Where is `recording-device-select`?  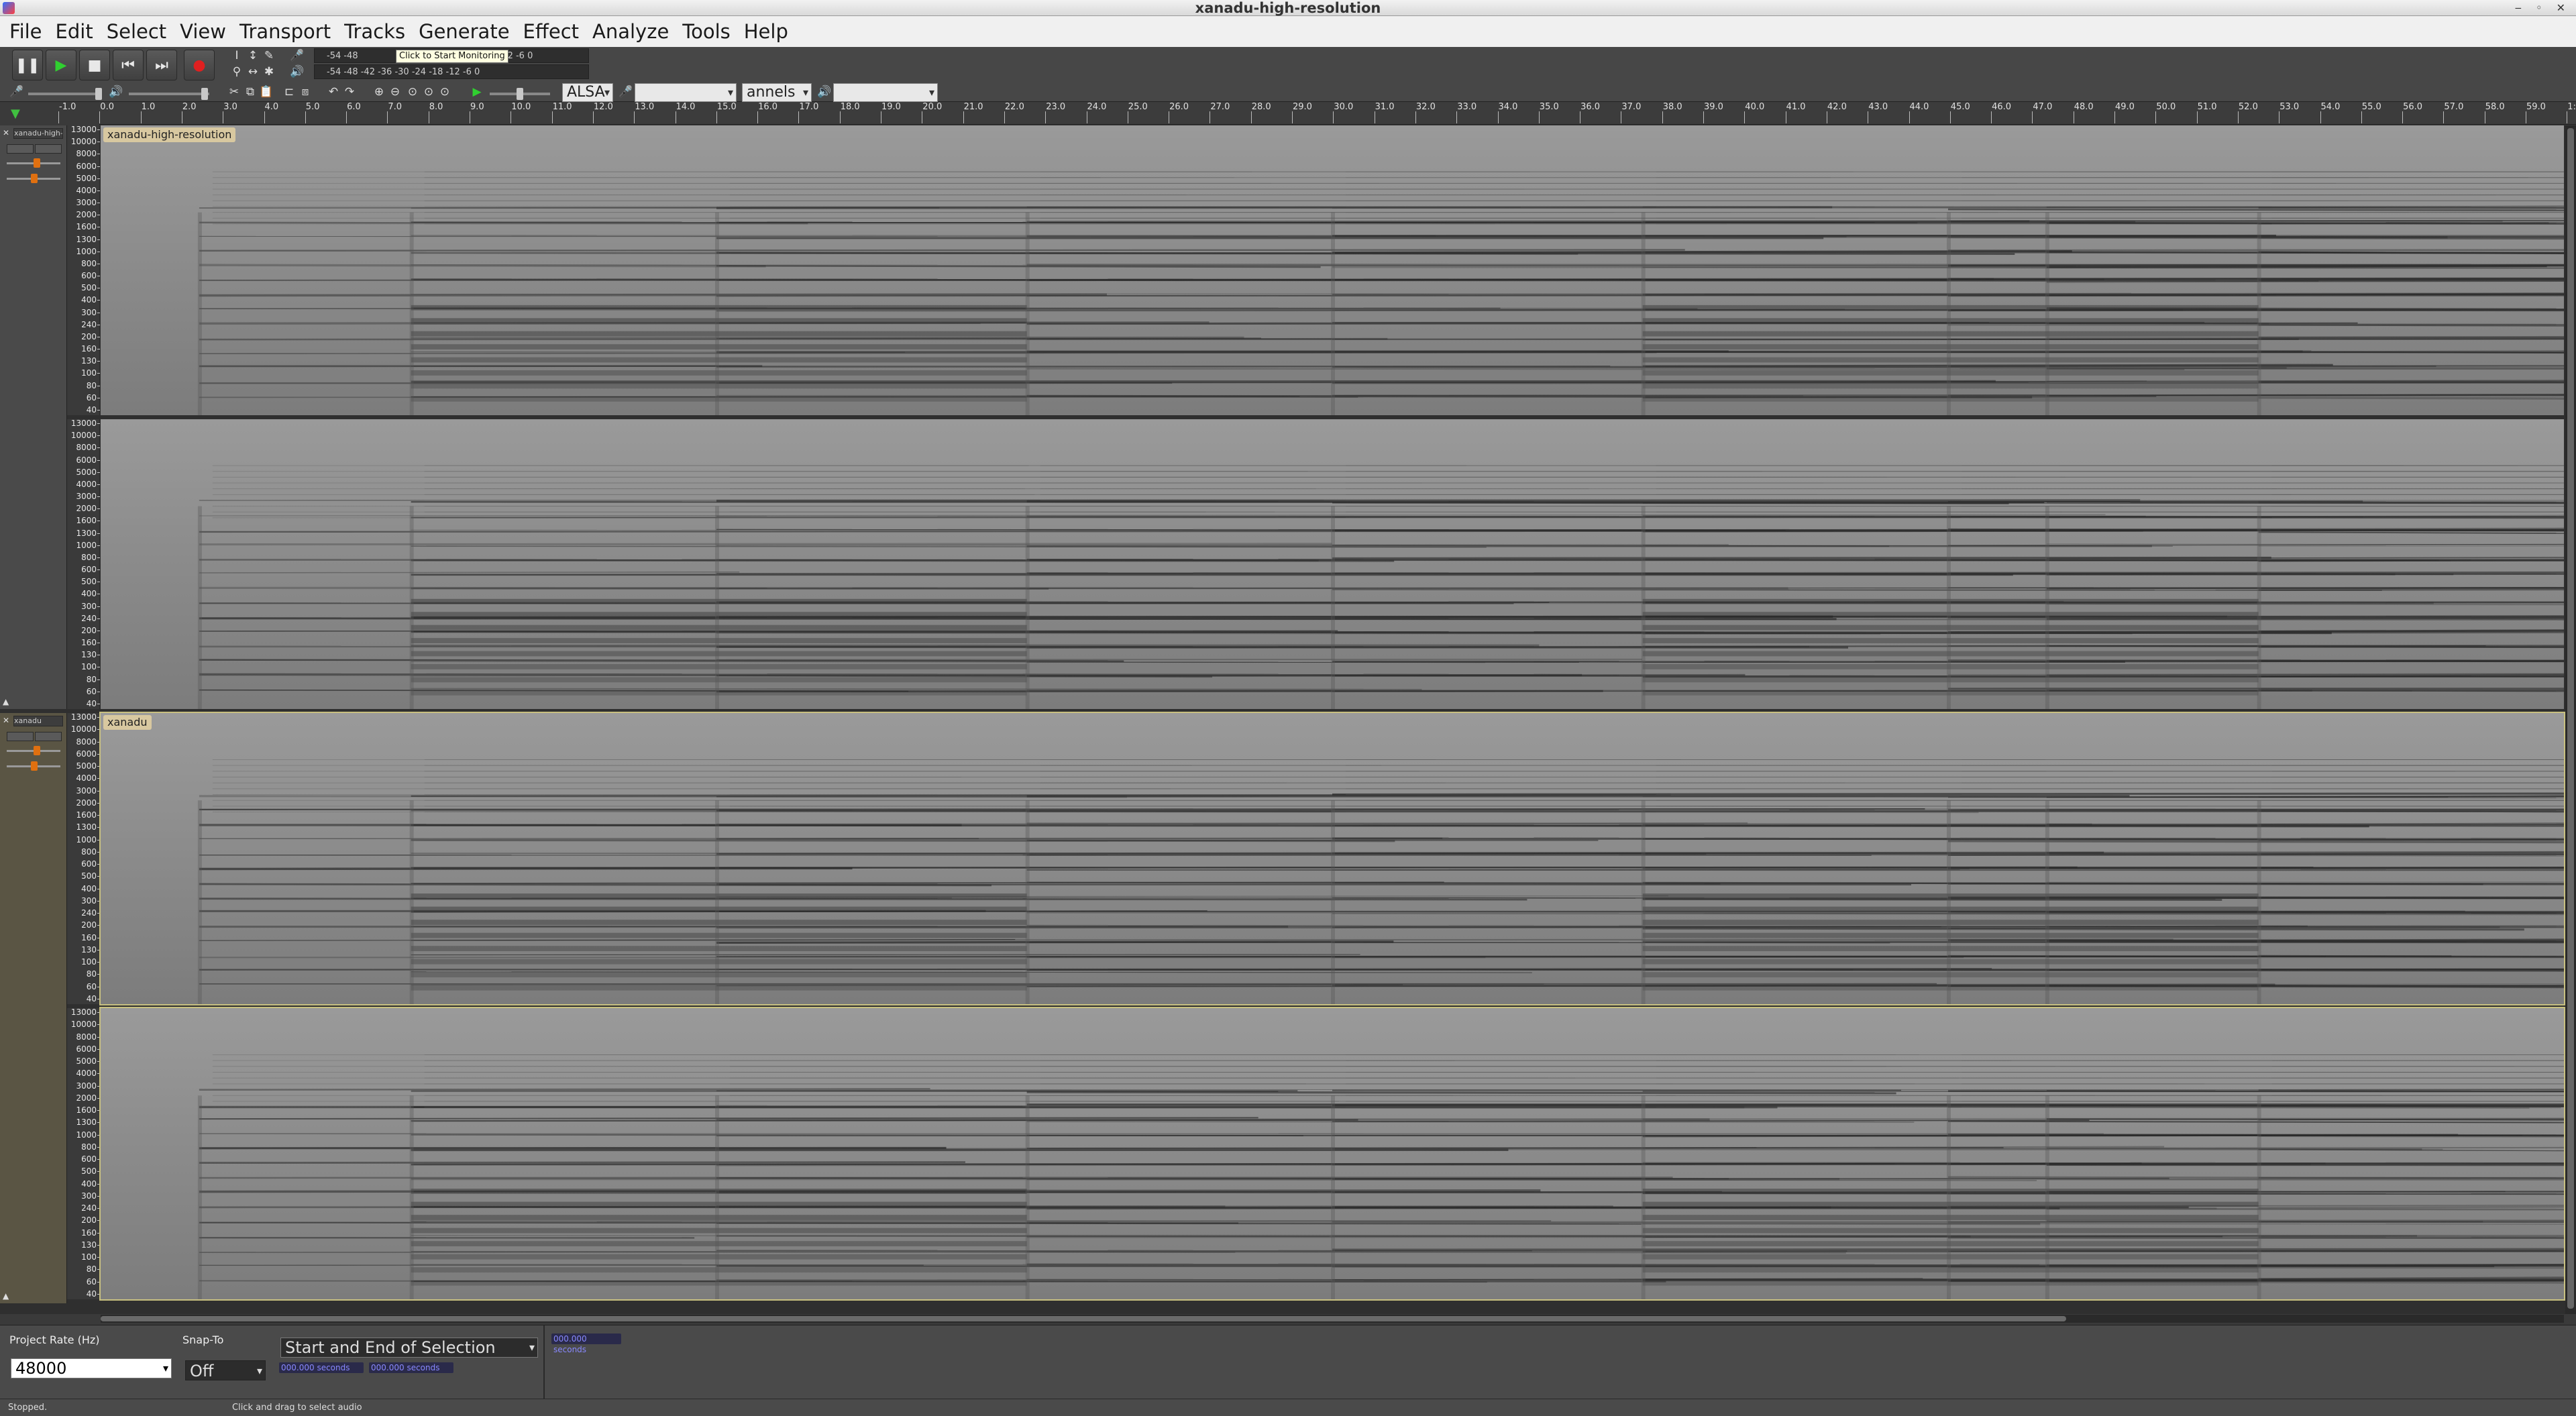
recording-device-select is located at coordinates (686, 93).